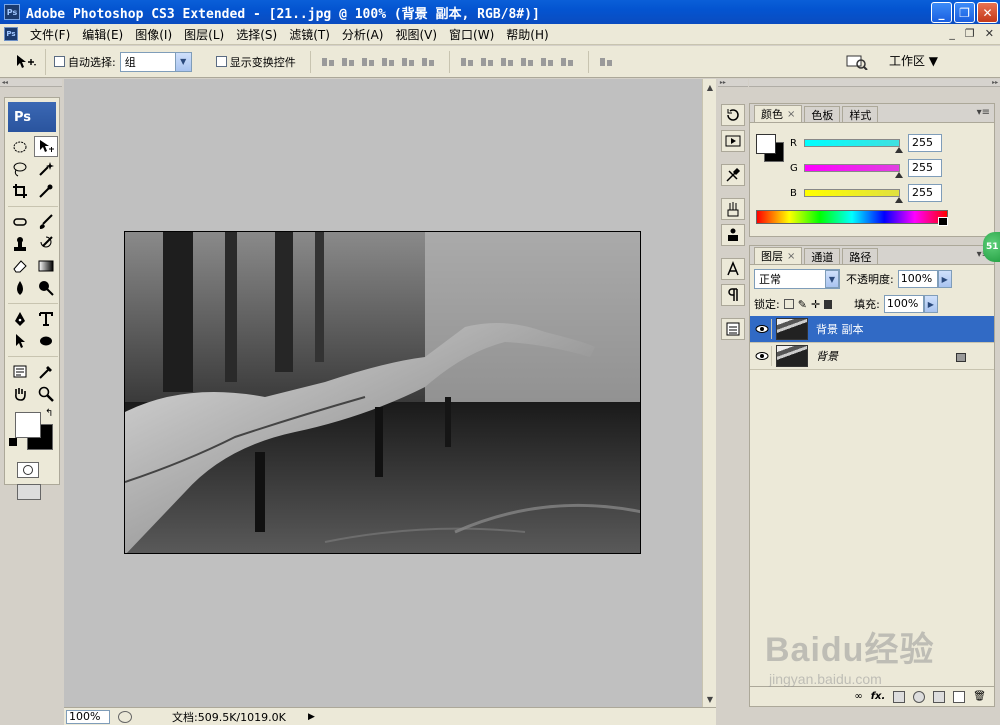 The width and height of the screenshot is (1000, 725). What do you see at coordinates (827, 356) in the screenshot?
I see `layer-name: 背景` at bounding box center [827, 356].